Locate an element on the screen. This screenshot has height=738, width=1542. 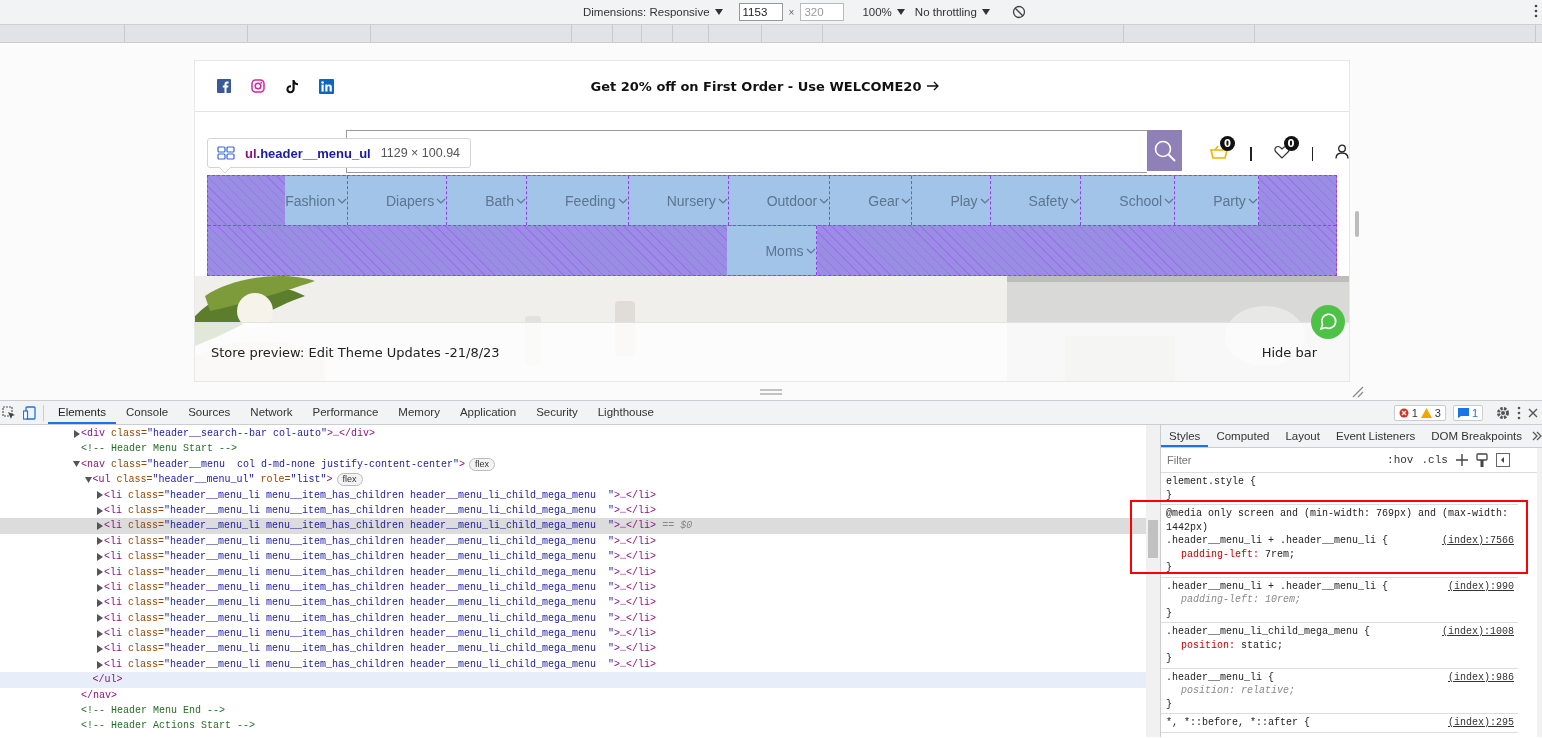
messages-button: 1 is located at coordinates (1467, 412).